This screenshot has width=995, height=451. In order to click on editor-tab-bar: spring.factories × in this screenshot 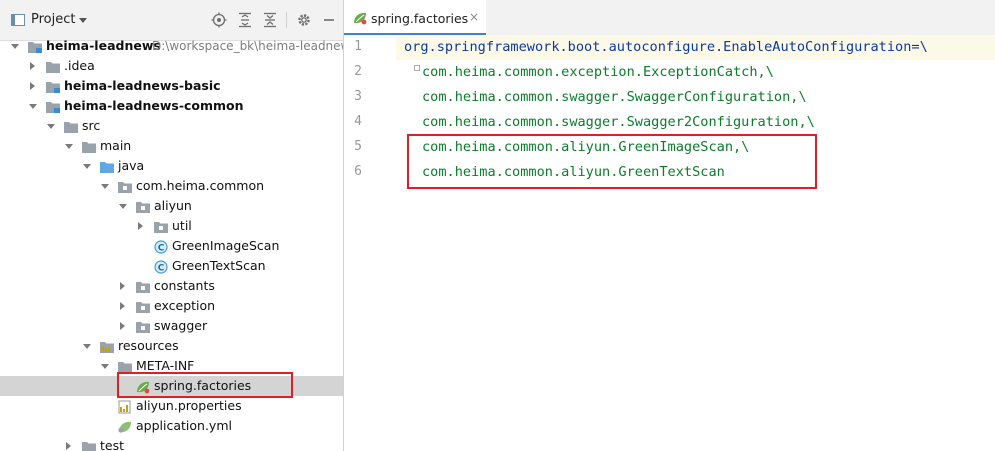, I will do `click(669, 18)`.